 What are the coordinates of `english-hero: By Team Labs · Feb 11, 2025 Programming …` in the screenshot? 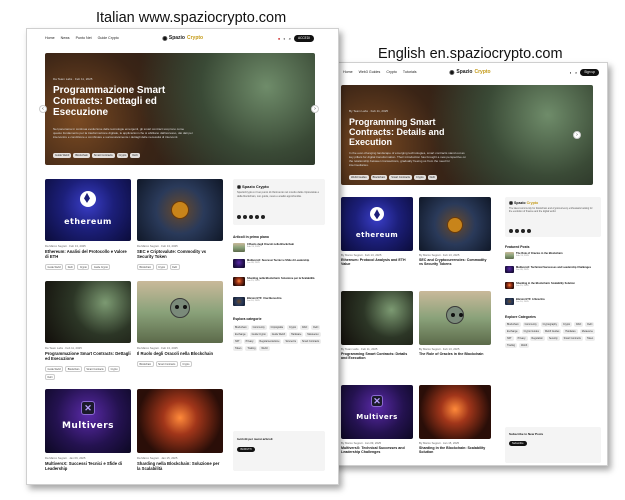 It's located at (467, 135).